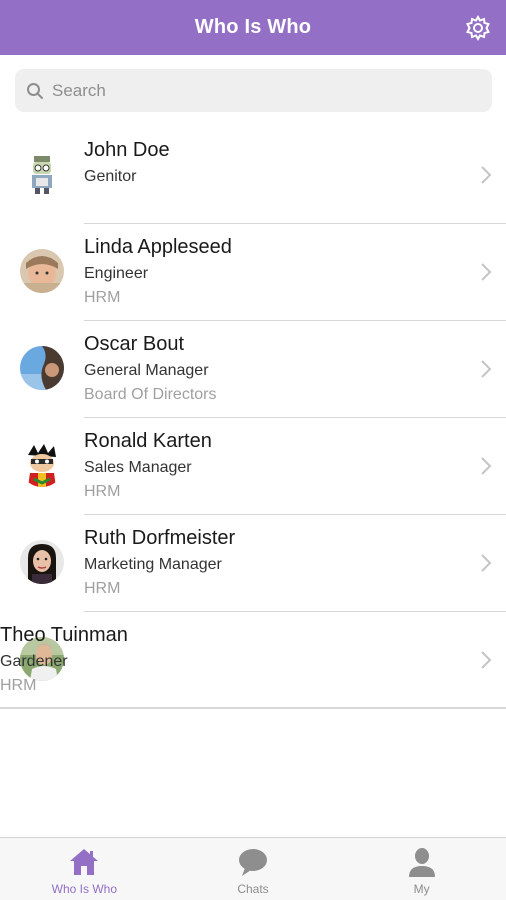 The width and height of the screenshot is (506, 900). What do you see at coordinates (148, 441) in the screenshot?
I see `contact-name: Ronald Karten` at bounding box center [148, 441].